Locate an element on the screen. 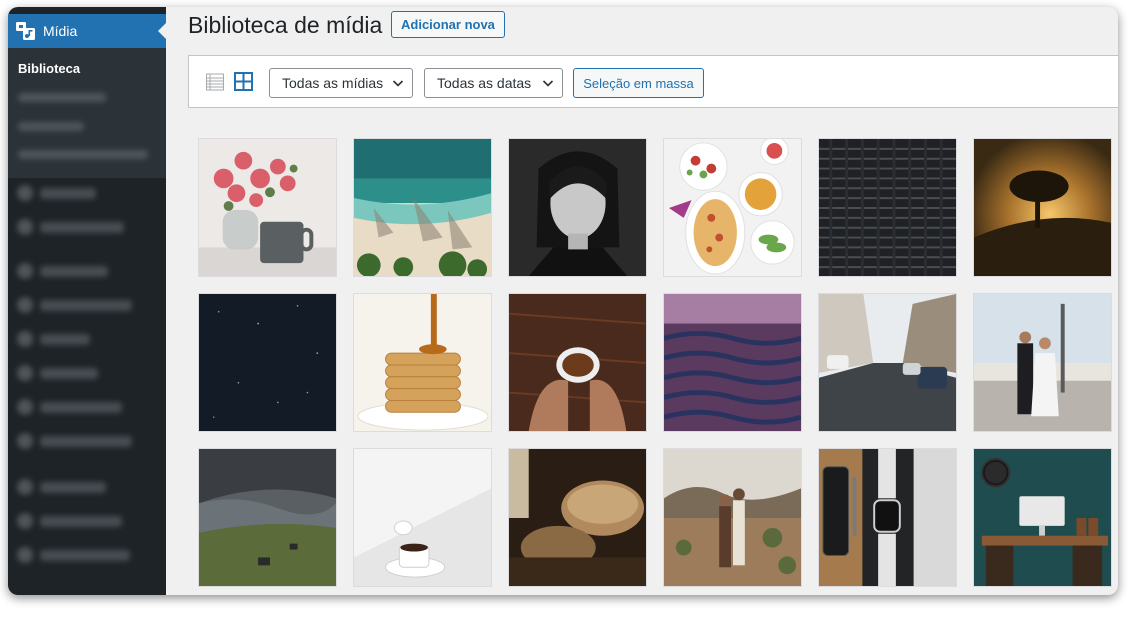 This screenshot has width=1142, height=618. submenu-item-library: Biblioteca is located at coordinates (49, 68).